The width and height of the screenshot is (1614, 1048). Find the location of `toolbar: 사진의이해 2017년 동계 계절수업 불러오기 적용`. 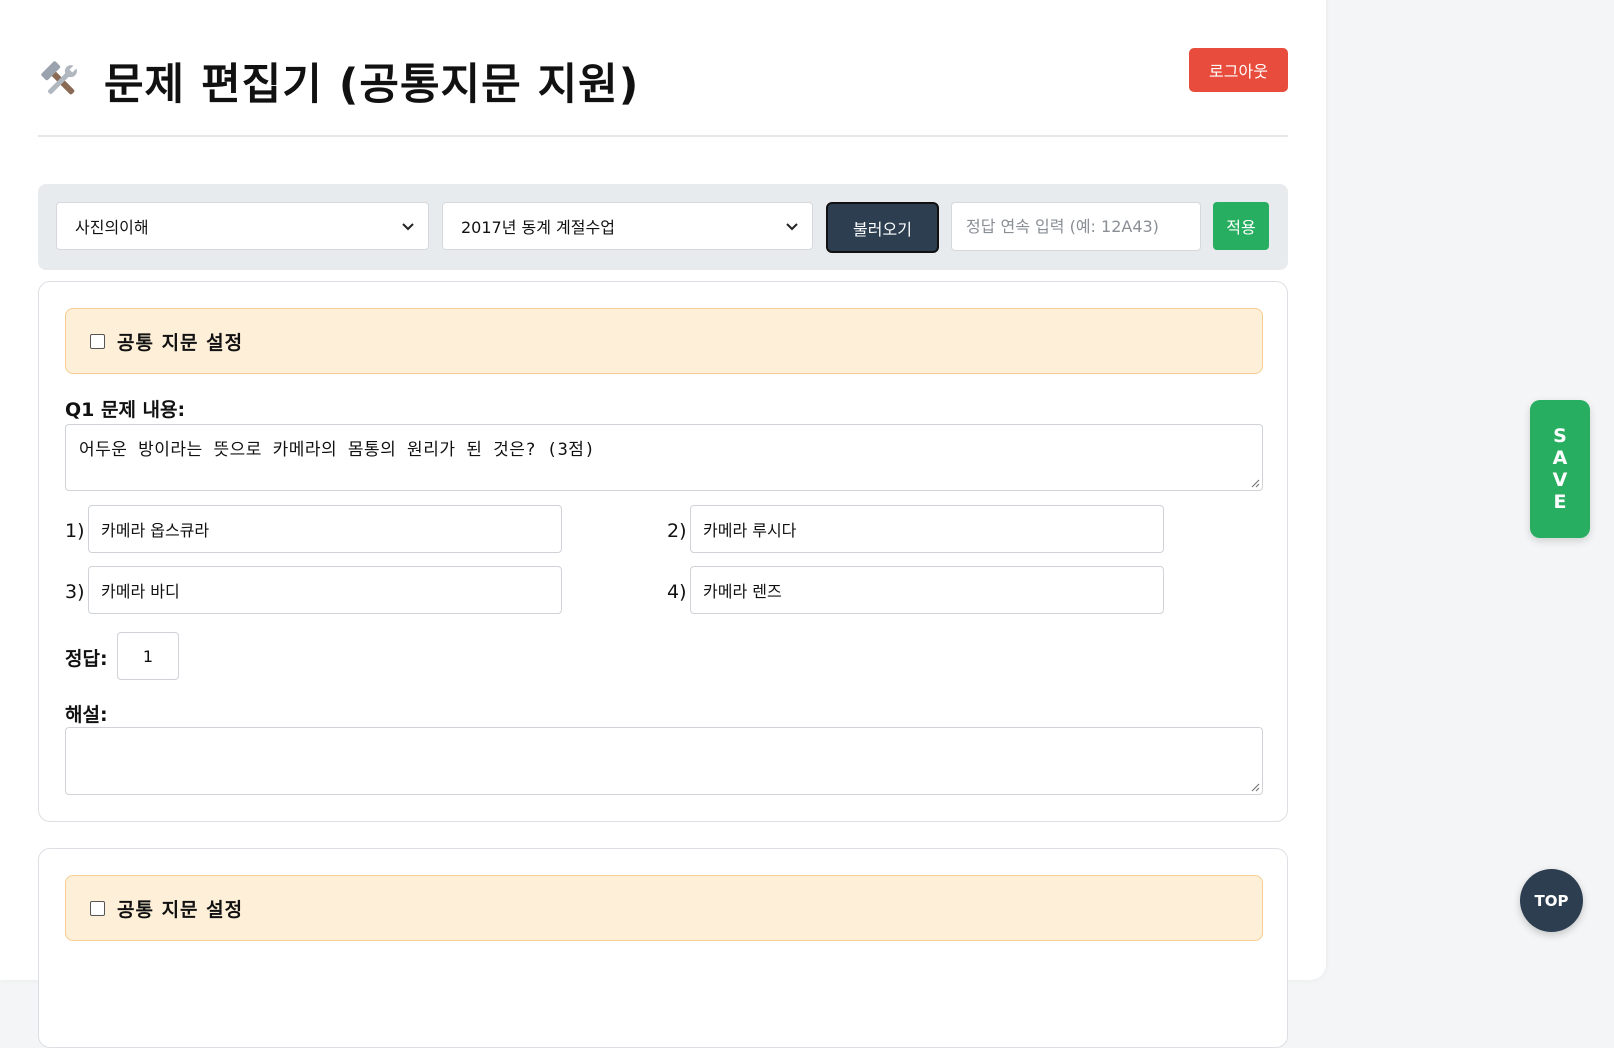

toolbar: 사진의이해 2017년 동계 계절수업 불러오기 적용 is located at coordinates (663, 227).